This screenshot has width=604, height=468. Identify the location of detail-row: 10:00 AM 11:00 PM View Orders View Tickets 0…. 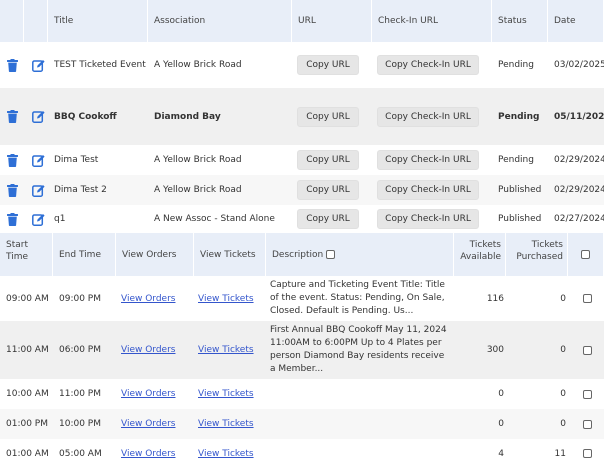
(302, 394).